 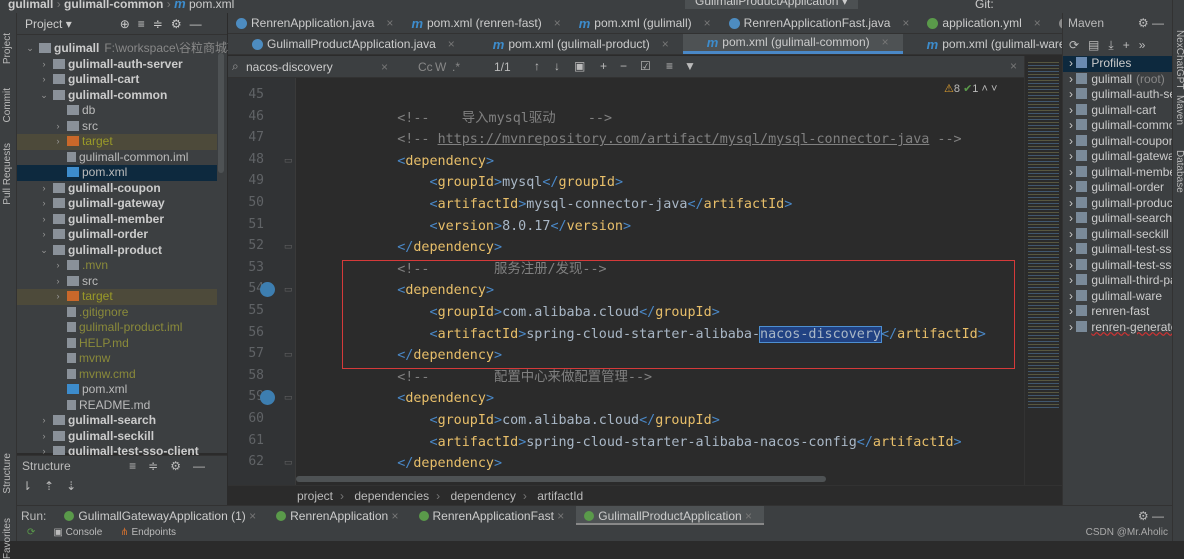 What do you see at coordinates (117, 344) in the screenshot?
I see `tree-item: HELP.md` at bounding box center [117, 344].